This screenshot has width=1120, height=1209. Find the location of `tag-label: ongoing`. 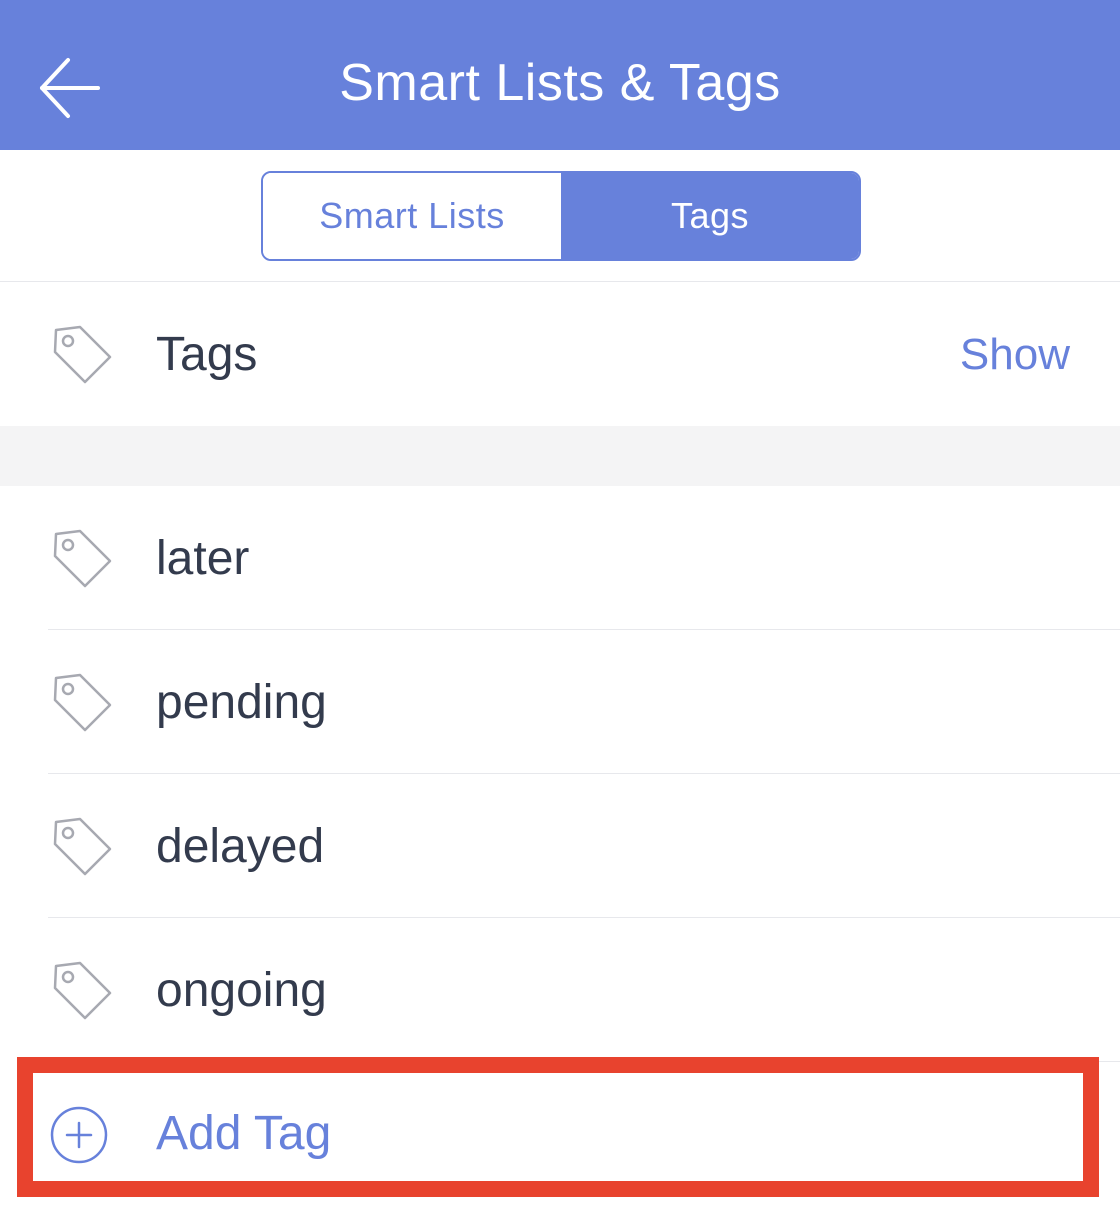

tag-label: ongoing is located at coordinates (241, 990).